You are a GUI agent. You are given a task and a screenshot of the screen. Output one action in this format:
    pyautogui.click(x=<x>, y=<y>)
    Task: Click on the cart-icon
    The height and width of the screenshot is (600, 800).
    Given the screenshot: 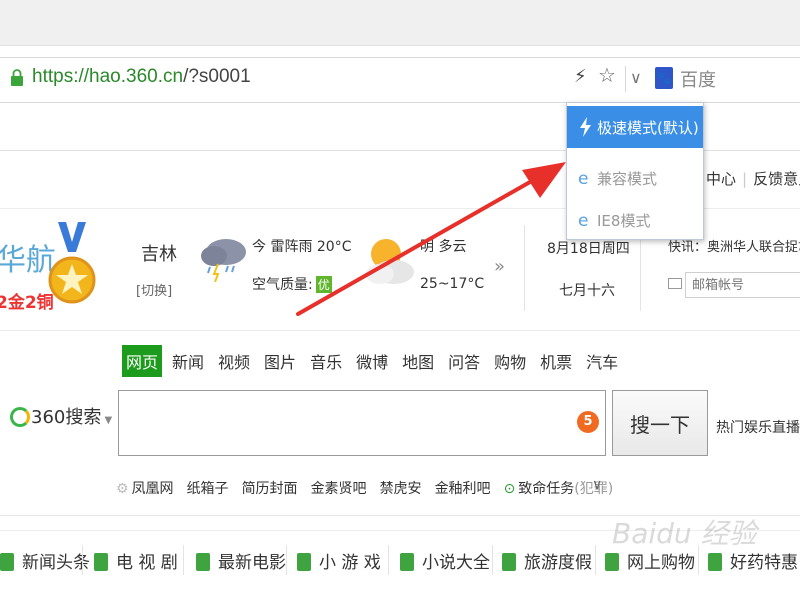 What is the action you would take?
    pyautogui.click(x=612, y=562)
    